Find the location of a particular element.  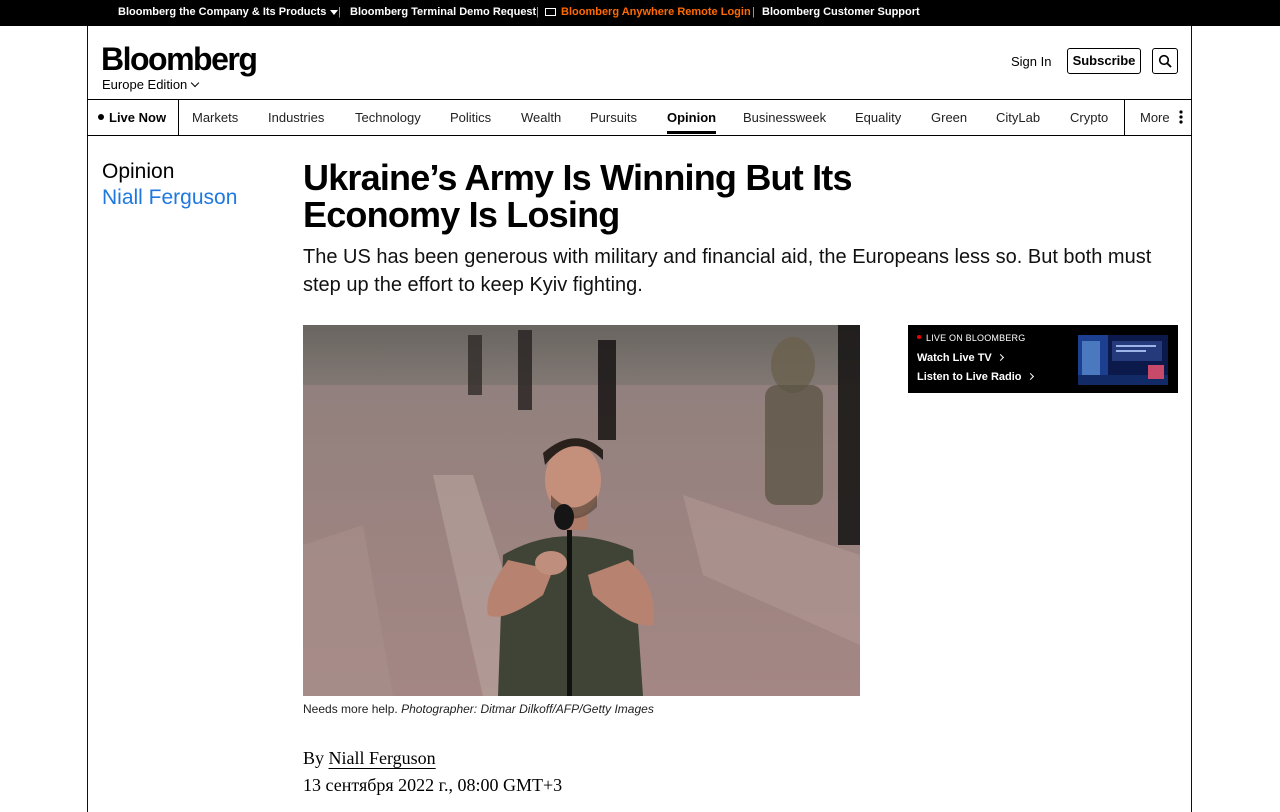

nav-live-now: Live Now is located at coordinates (132, 117).